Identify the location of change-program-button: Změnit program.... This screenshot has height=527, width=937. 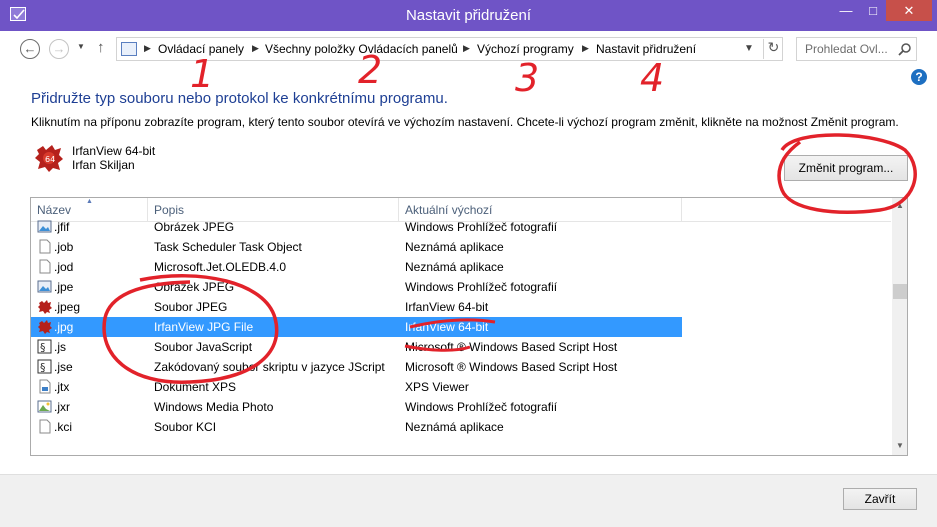
(846, 168).